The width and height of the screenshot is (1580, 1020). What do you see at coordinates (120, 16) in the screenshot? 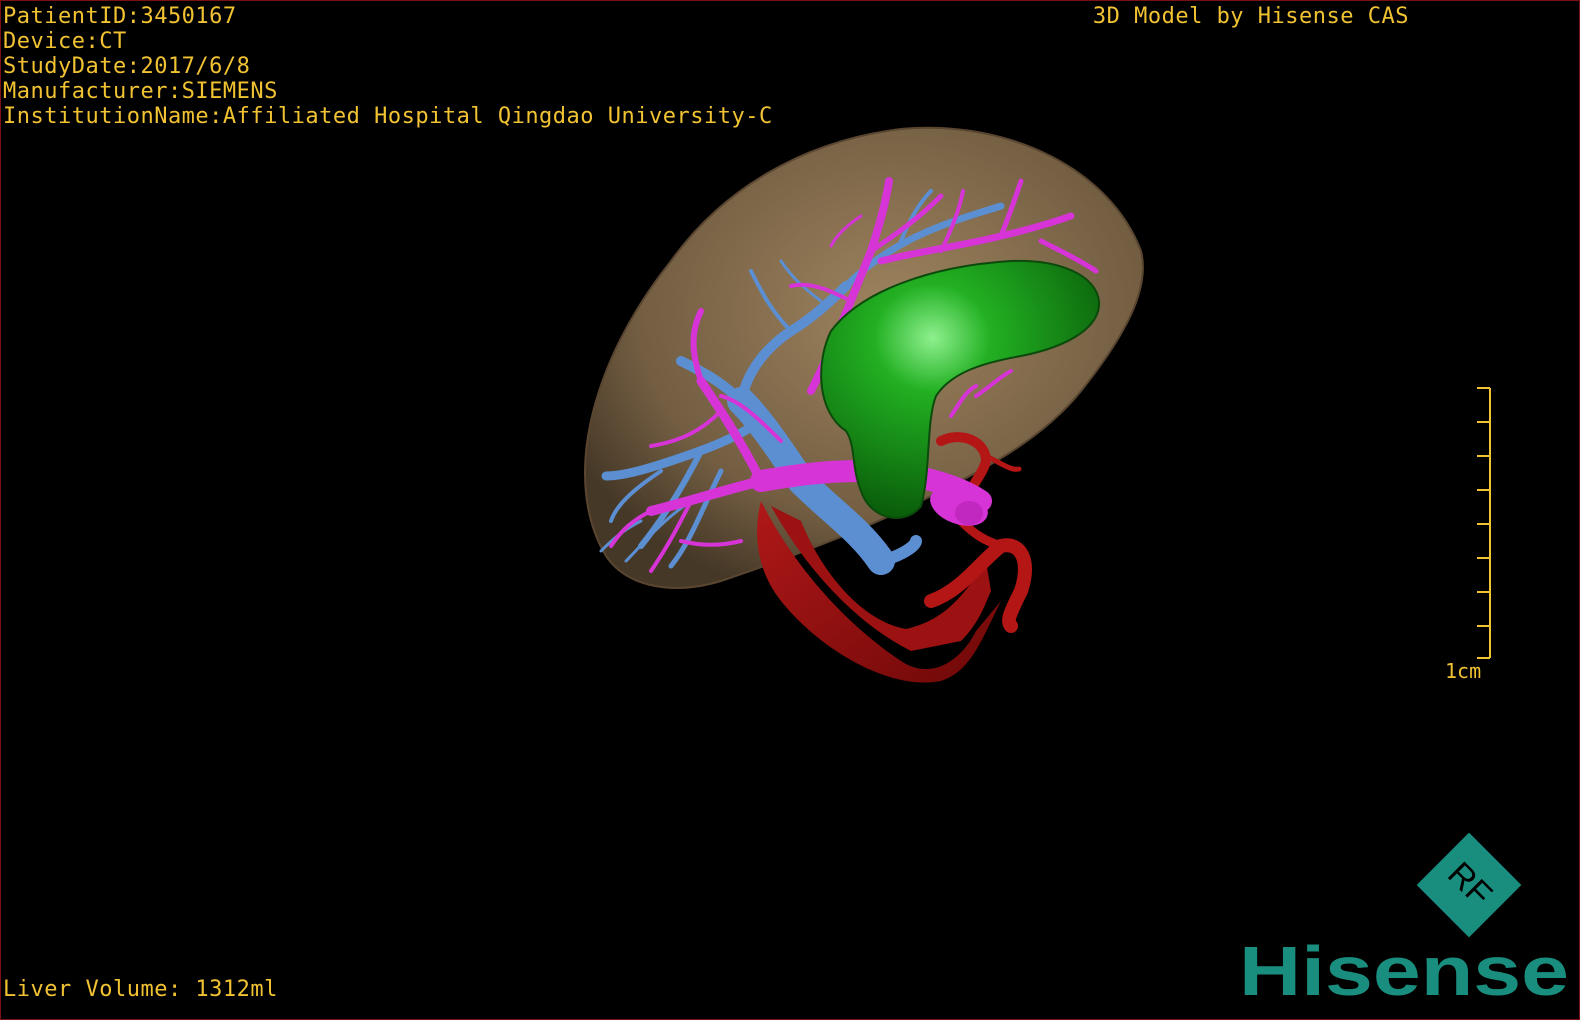
I see `patient-id-label: PatientID:3450167` at bounding box center [120, 16].